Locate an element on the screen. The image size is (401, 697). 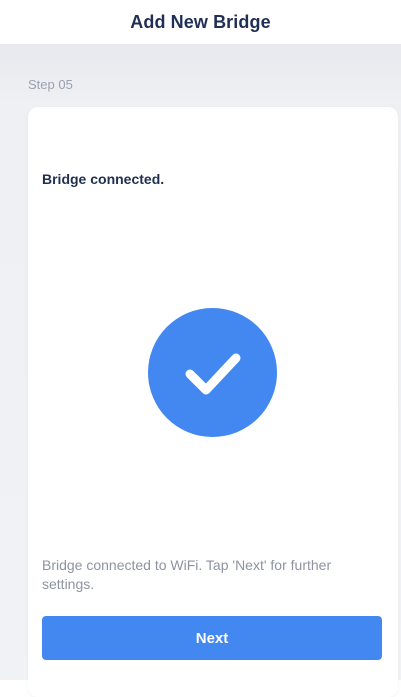
header-bar: Add New Bridge is located at coordinates (200, 22).